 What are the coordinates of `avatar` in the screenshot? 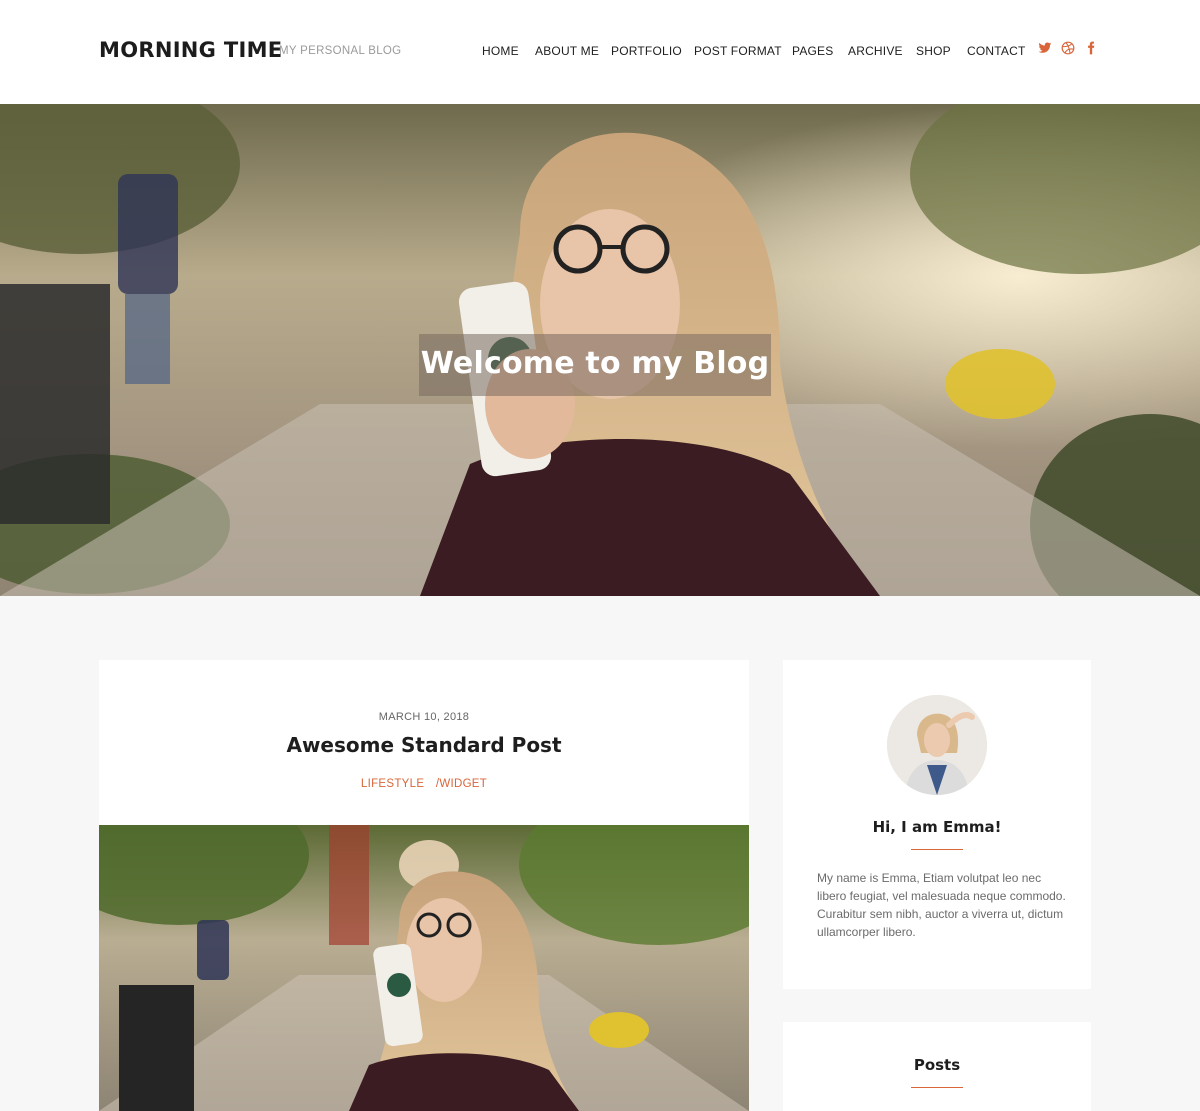 It's located at (937, 745).